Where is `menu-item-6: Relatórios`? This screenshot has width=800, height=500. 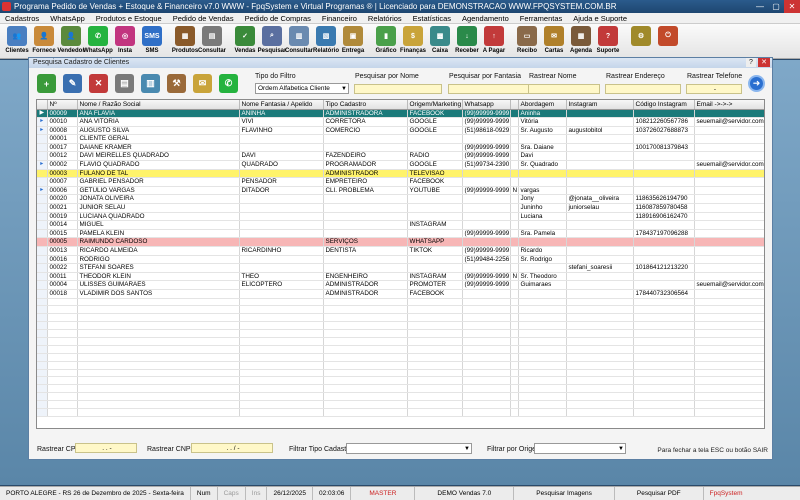
menu-item-6: Relatórios is located at coordinates (385, 18).